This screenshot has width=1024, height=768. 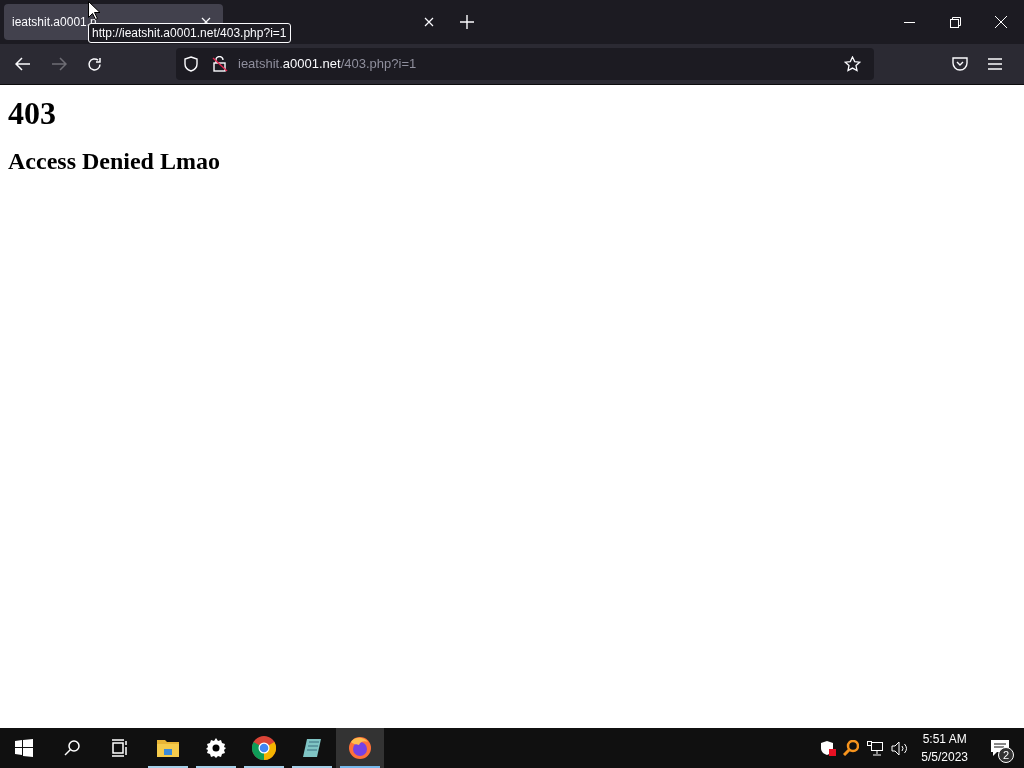 I want to click on page-heading: 403, so click(x=32, y=113).